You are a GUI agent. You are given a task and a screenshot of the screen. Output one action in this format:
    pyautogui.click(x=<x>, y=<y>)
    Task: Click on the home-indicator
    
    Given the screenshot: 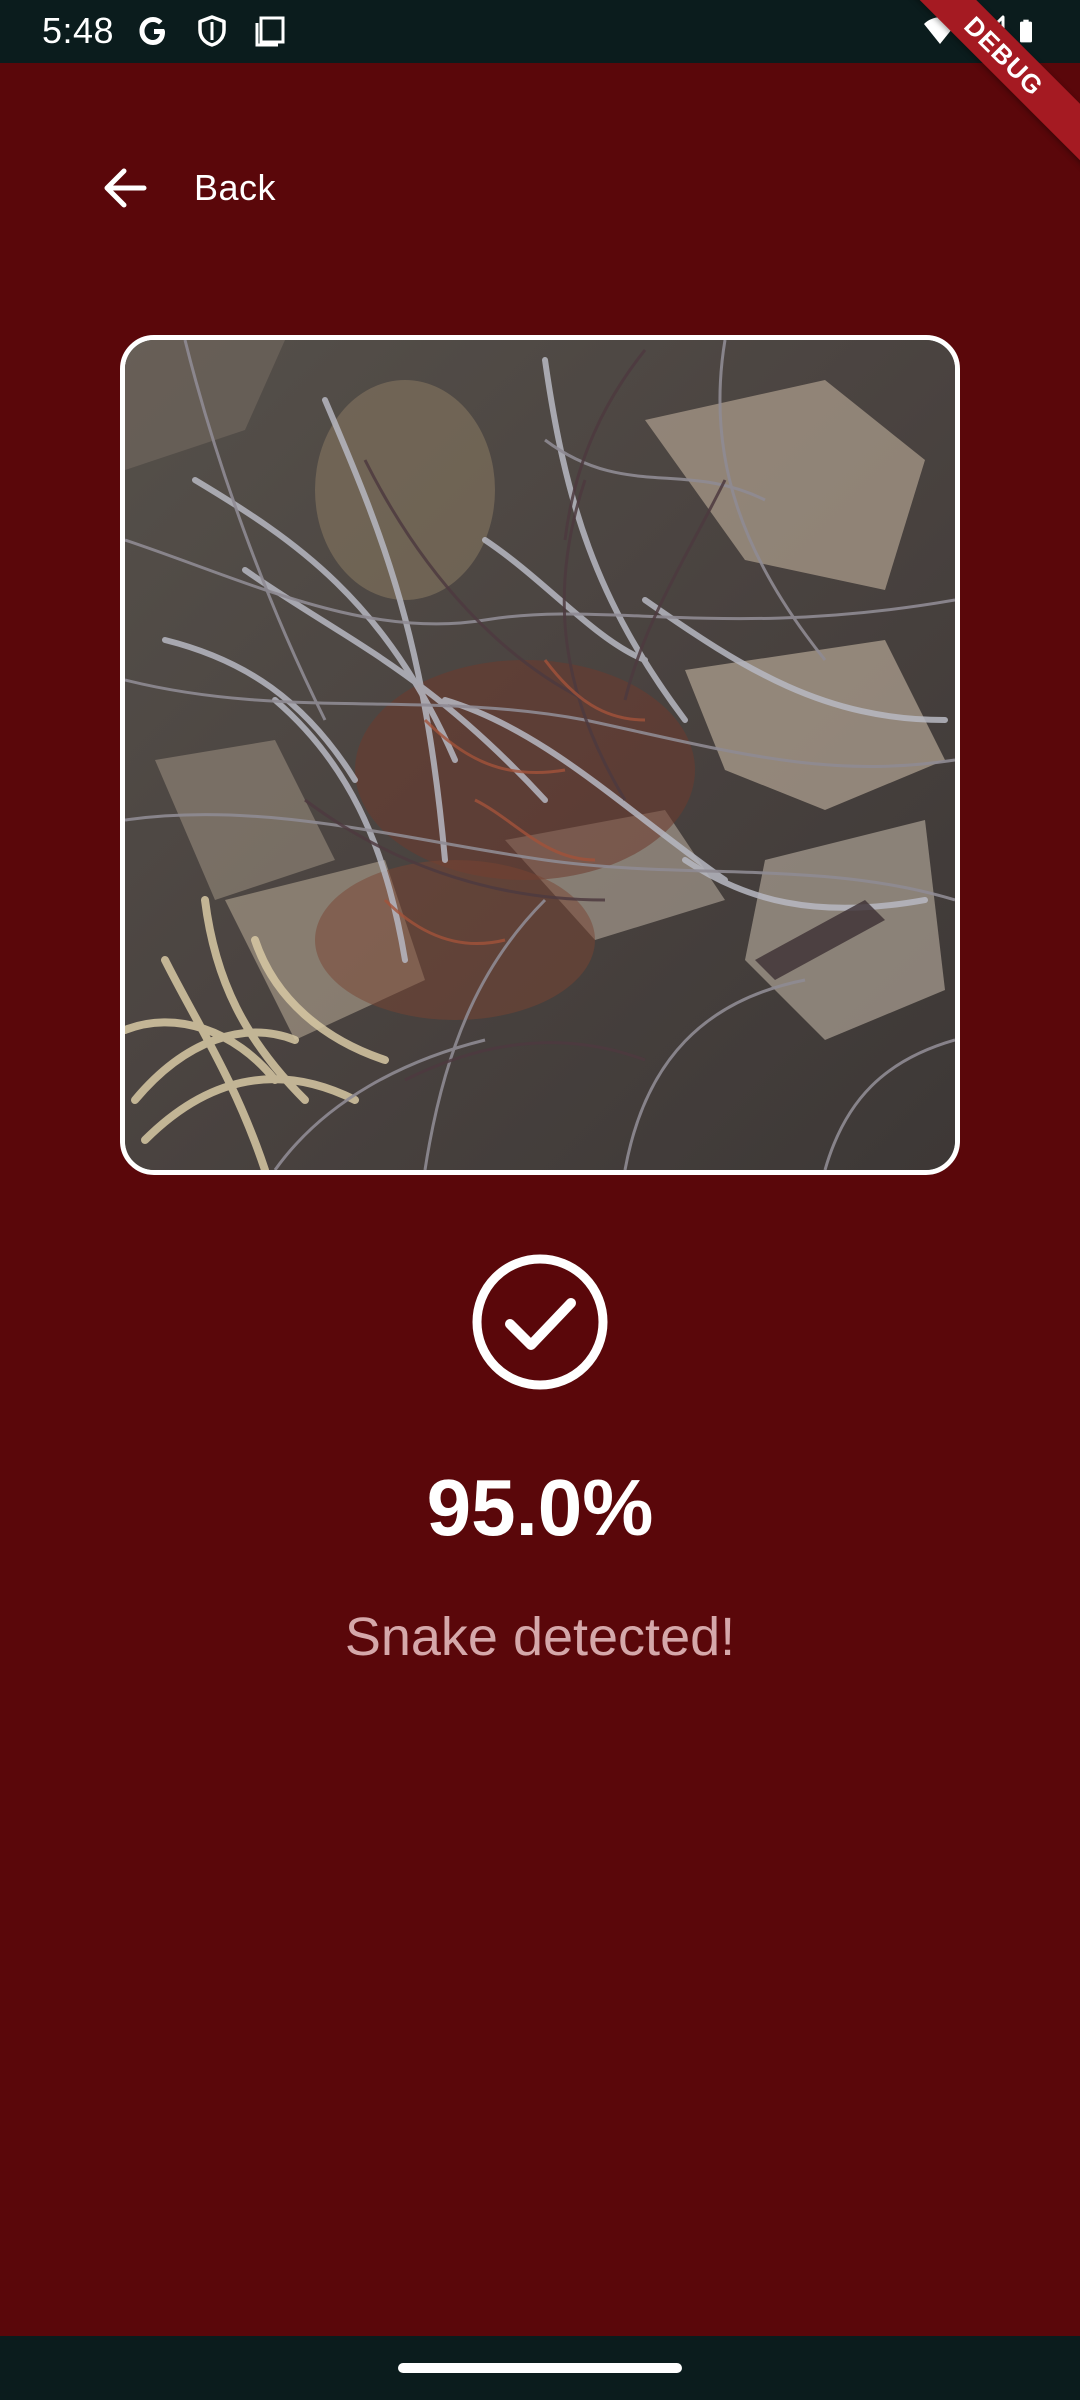 What is the action you would take?
    pyautogui.click(x=540, y=2368)
    